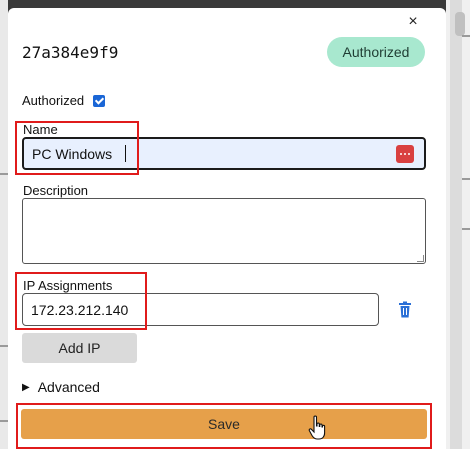  Describe the element at coordinates (68, 387) in the screenshot. I see `advanced-label: Advanced` at that location.